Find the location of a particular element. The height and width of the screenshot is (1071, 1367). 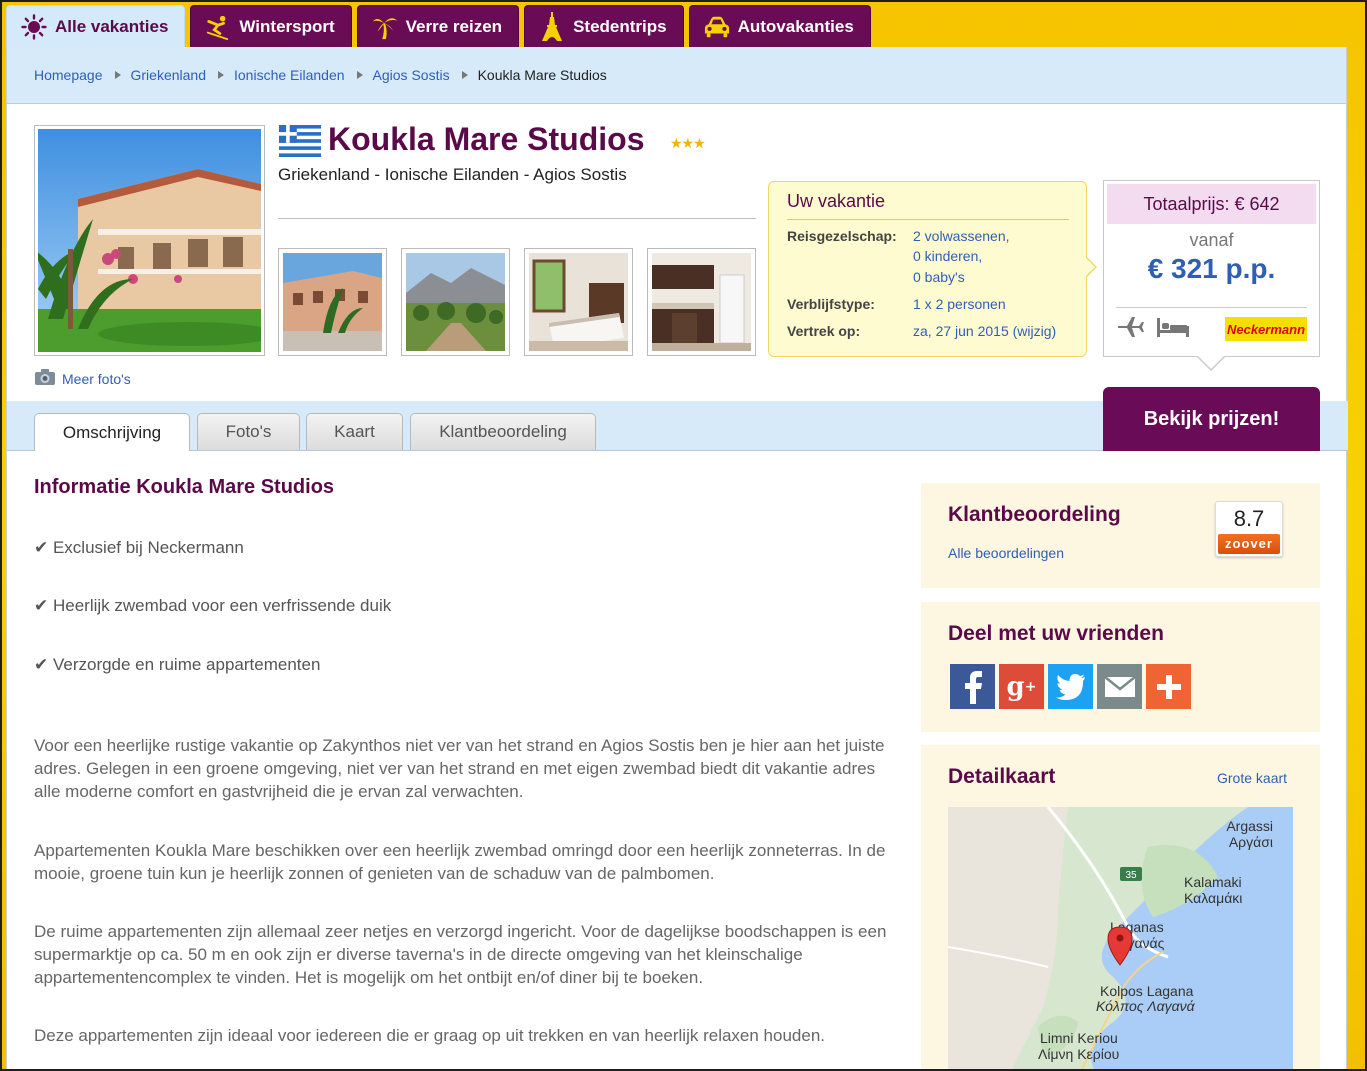

map-road-label: 35 is located at coordinates (1131, 875).